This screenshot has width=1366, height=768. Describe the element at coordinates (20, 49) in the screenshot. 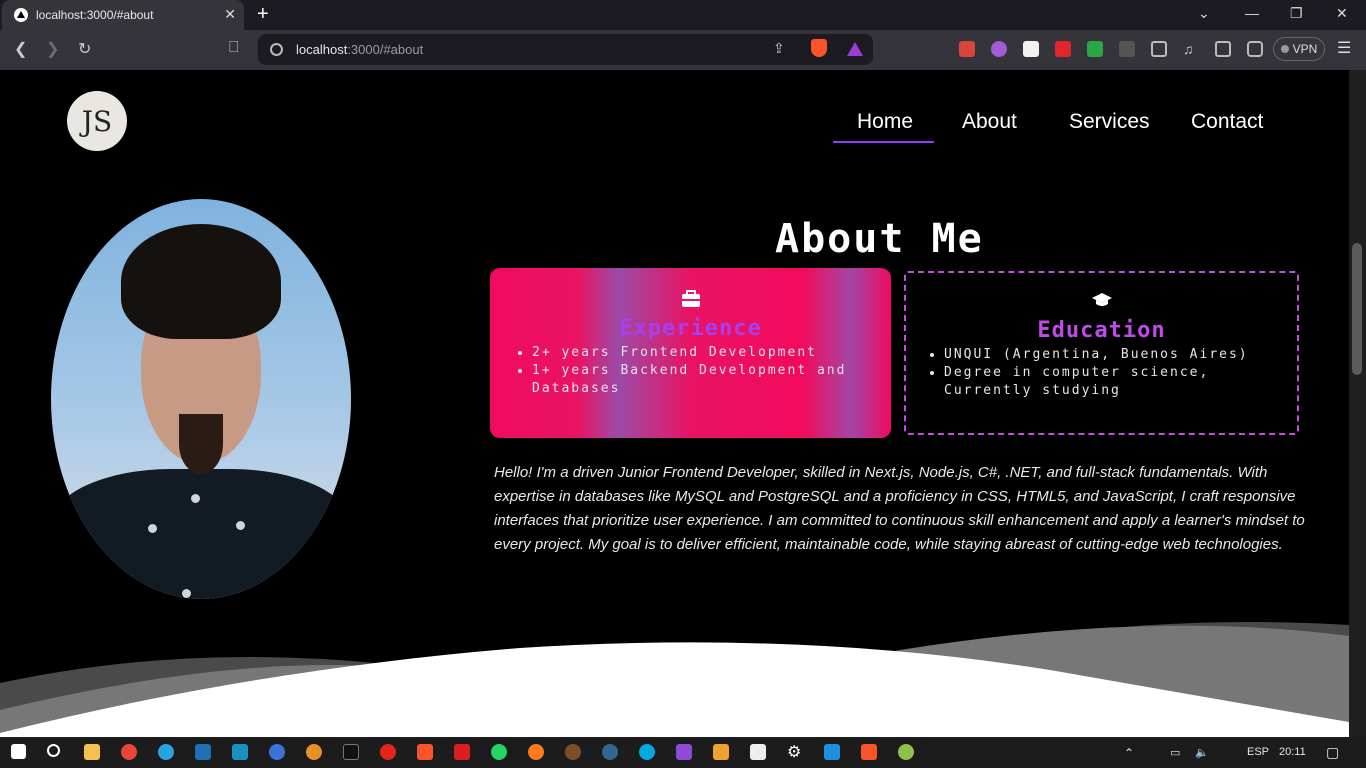

I see `back-arrow-icon: ❮` at that location.